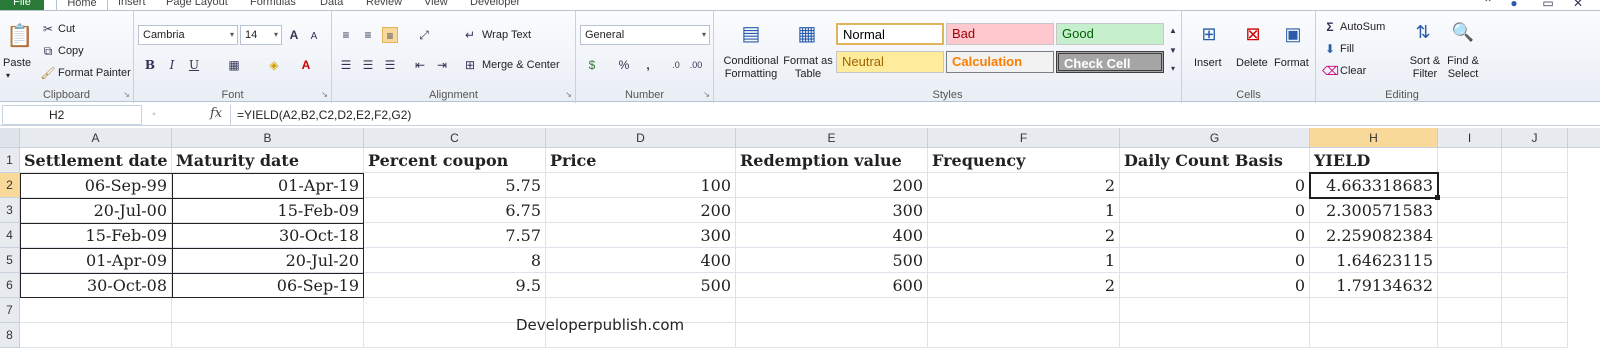  I want to click on font-launcher-icon: ↘, so click(324, 94).